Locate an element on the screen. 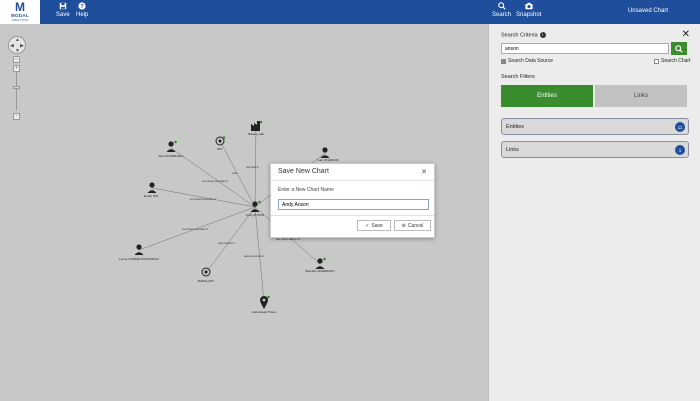 The image size is (700, 401). edge-label: has lived at is located at coordinates (252, 167).